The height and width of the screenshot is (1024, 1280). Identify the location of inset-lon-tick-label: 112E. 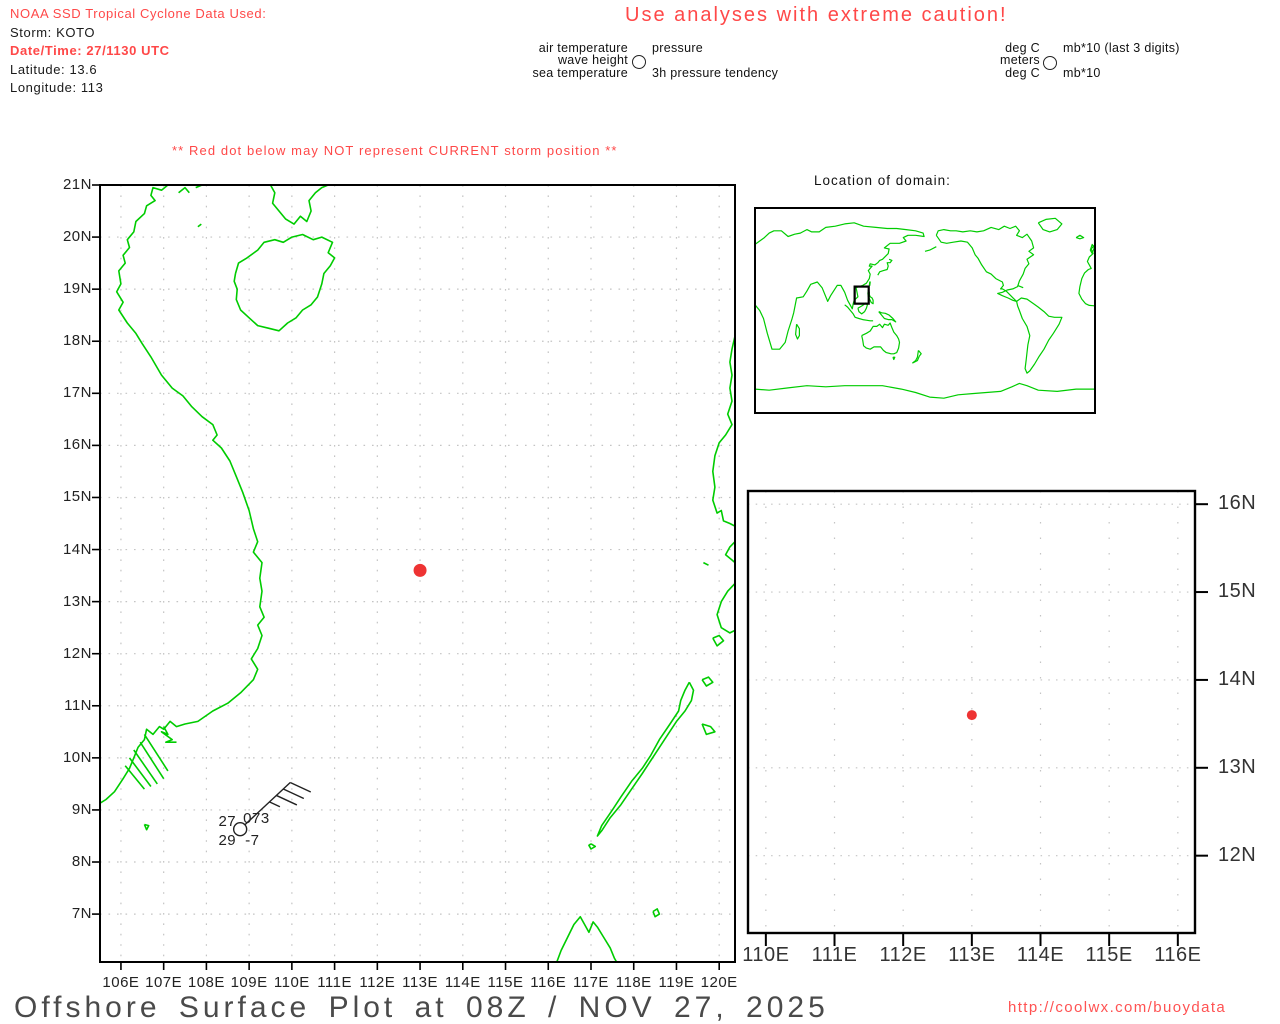
(903, 955).